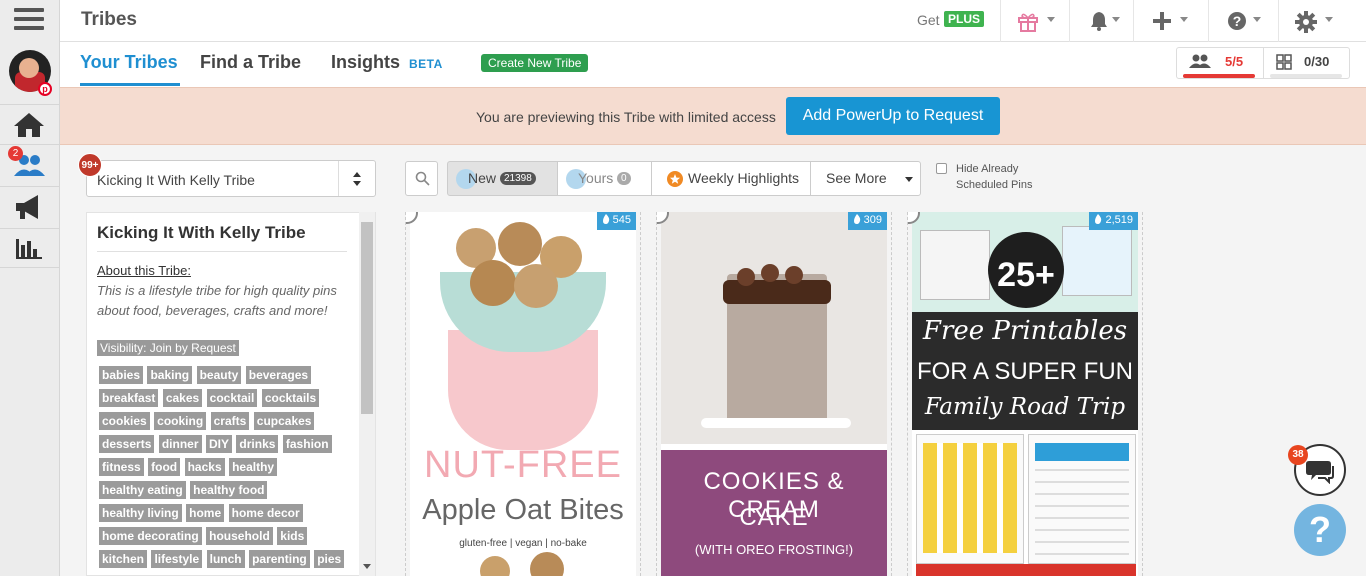 This screenshot has width=1366, height=576. Describe the element at coordinates (329, 559) in the screenshot. I see `tag: pies` at that location.